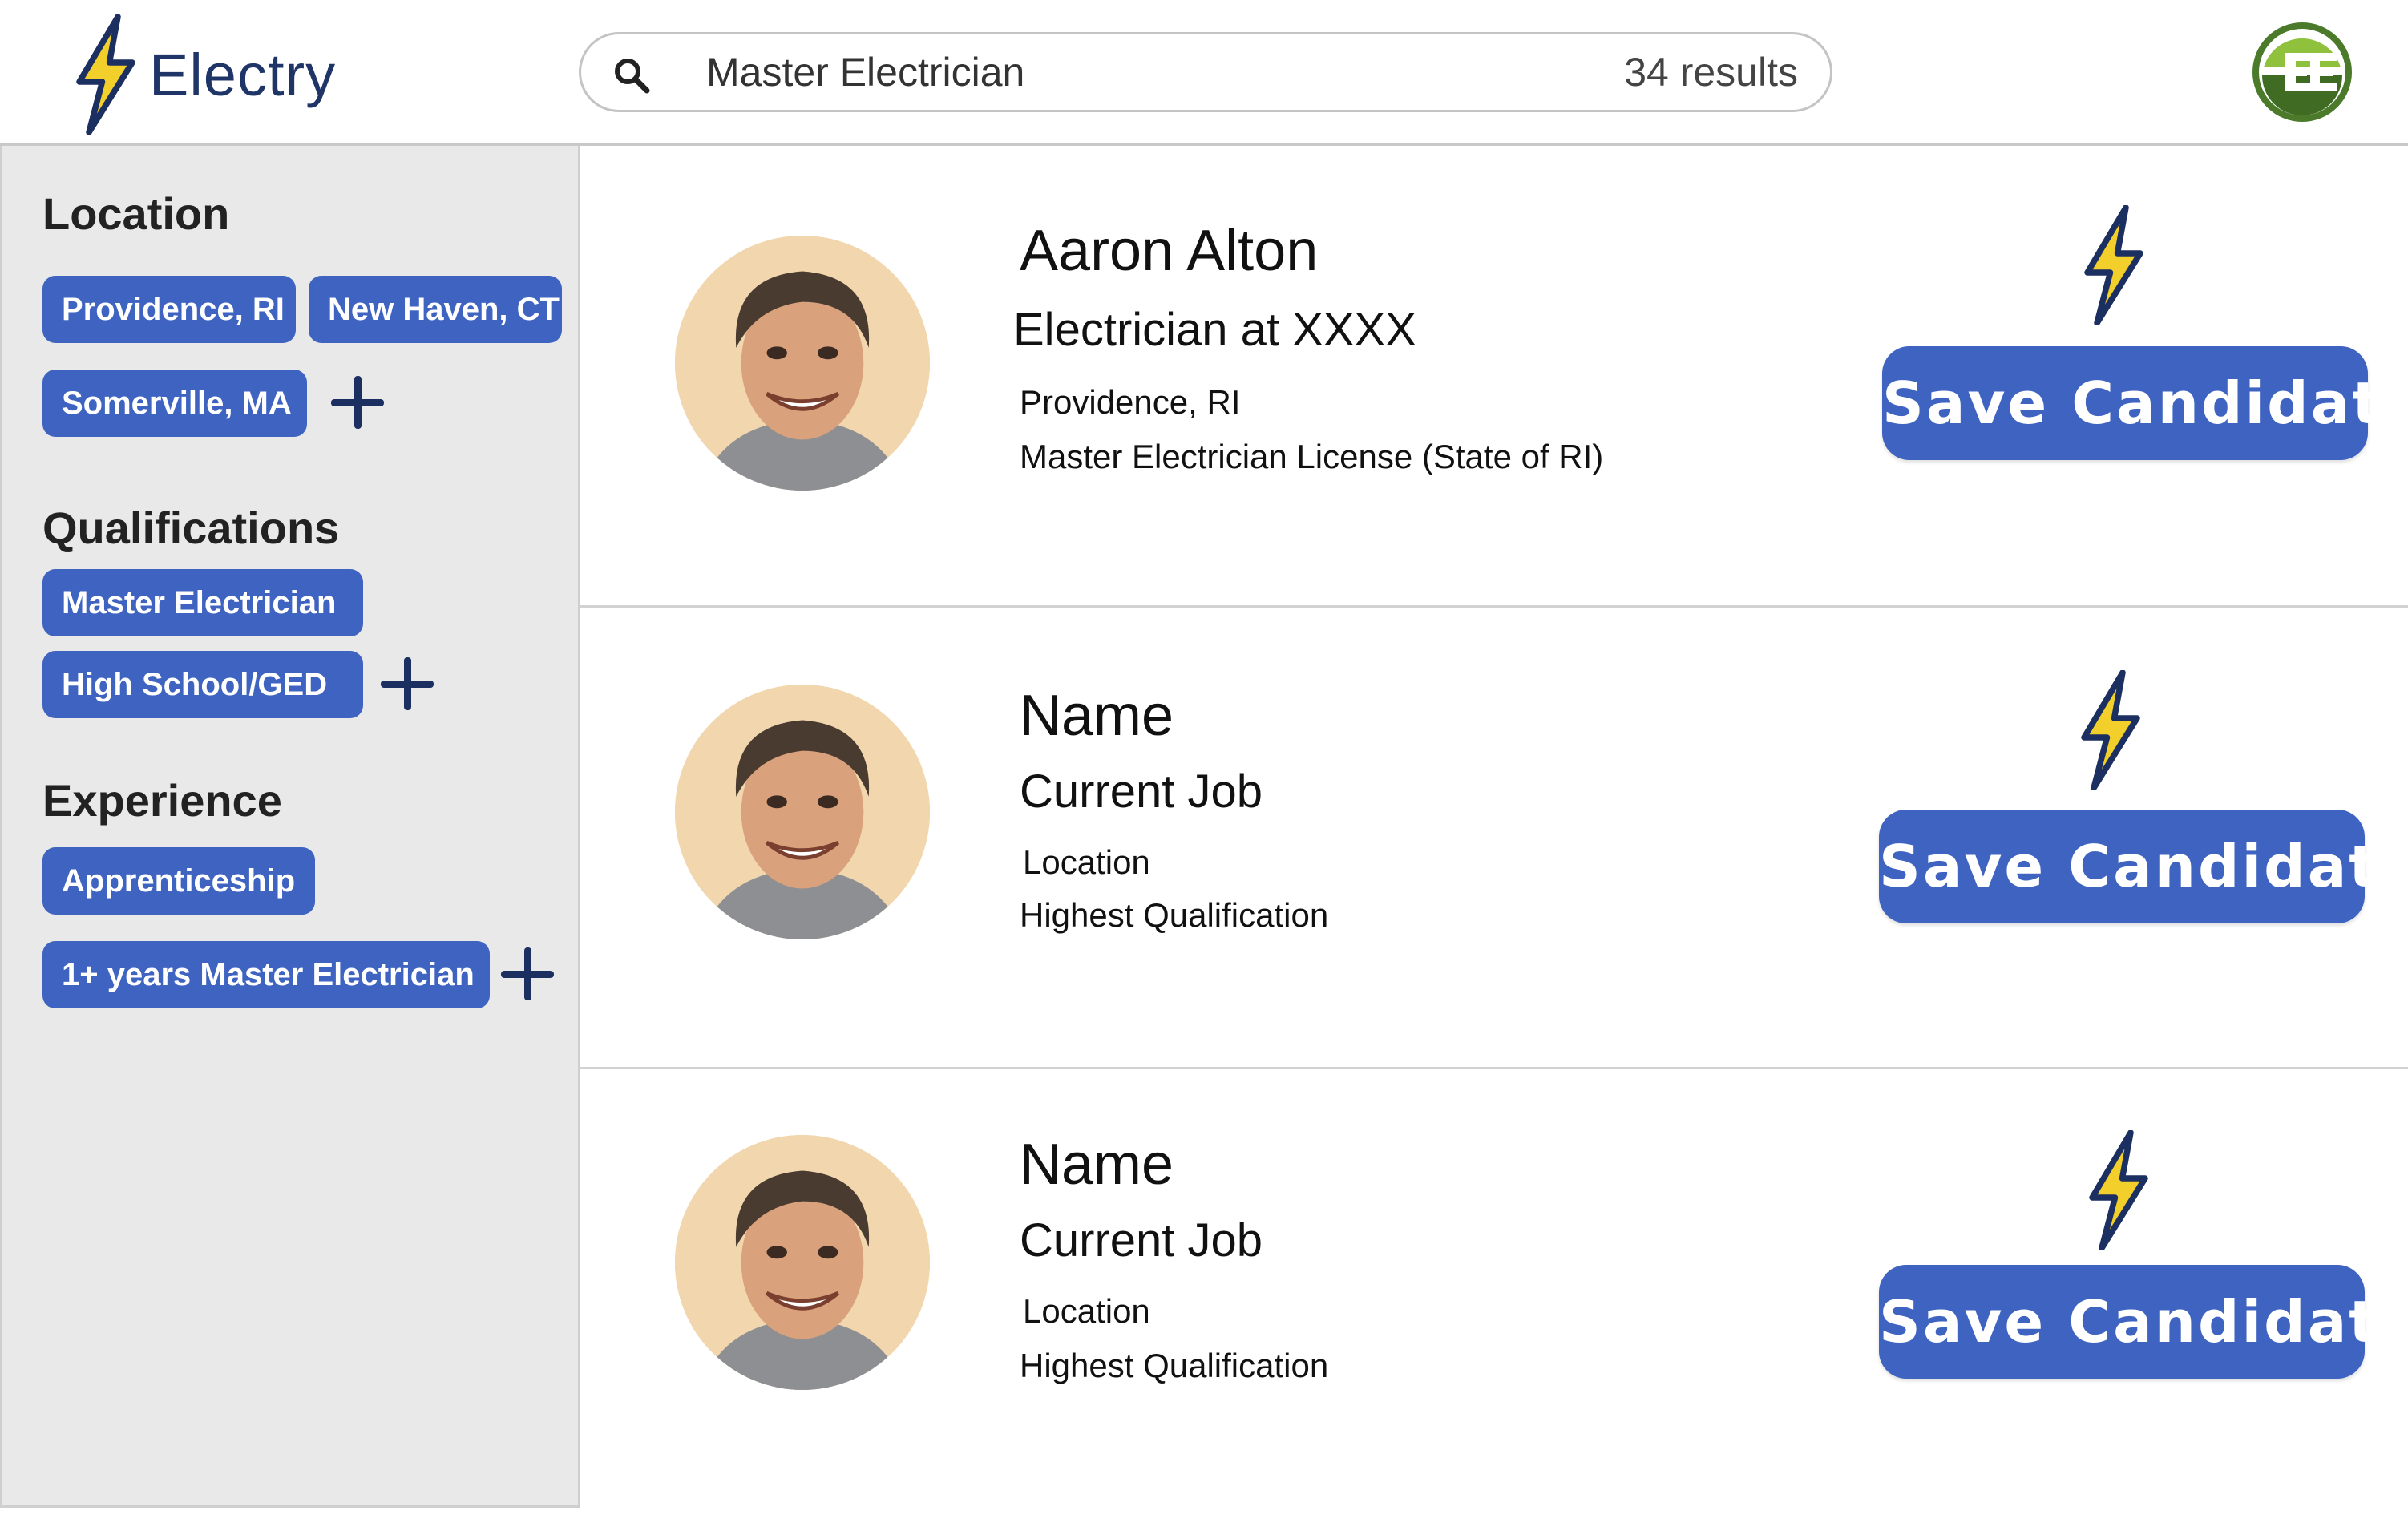 The height and width of the screenshot is (1531, 2408). Describe the element at coordinates (136, 214) in the screenshot. I see `location-heading: Location` at that location.